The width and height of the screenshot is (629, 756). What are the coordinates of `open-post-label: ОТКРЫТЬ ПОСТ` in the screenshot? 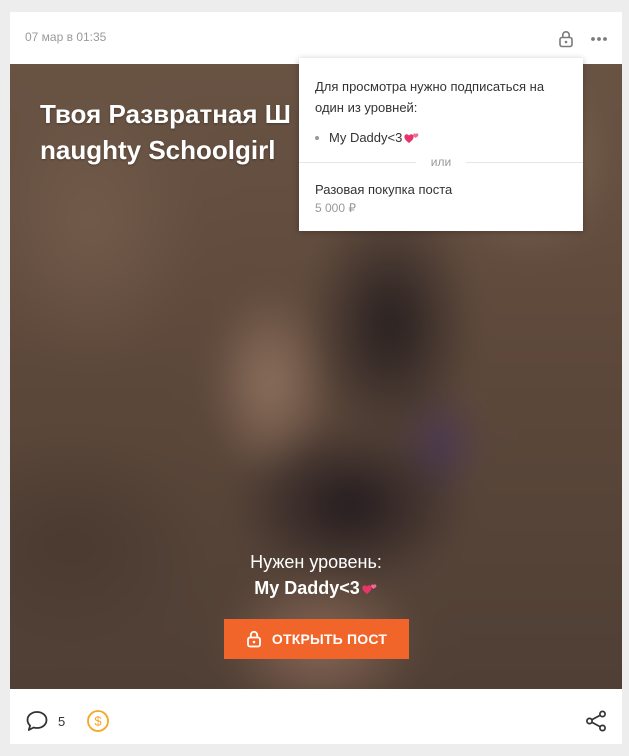 It's located at (329, 639).